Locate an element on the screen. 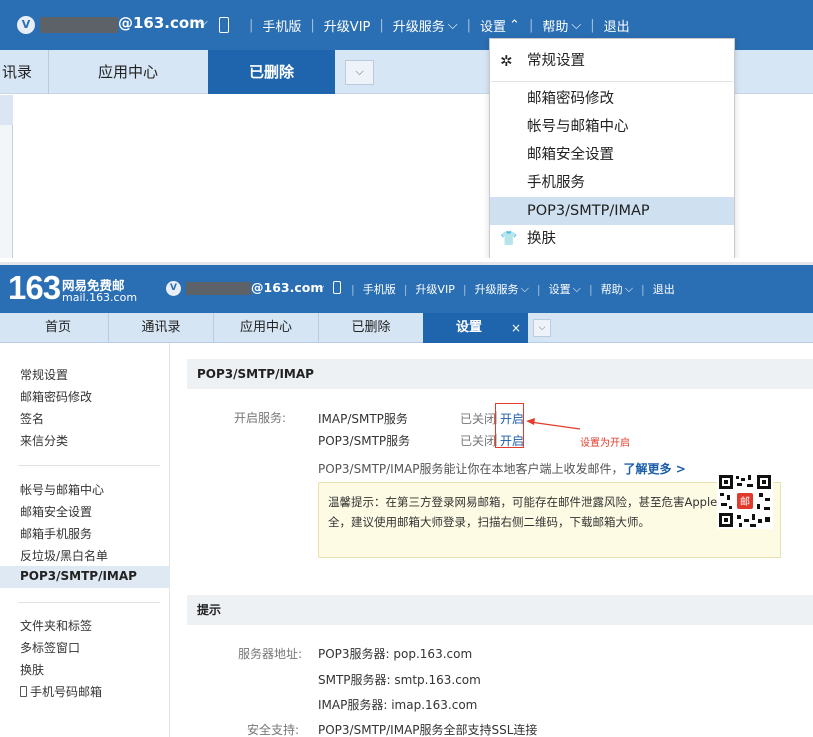 This screenshot has height=737, width=813. open-service-label: 开启服务: is located at coordinates (260, 418).